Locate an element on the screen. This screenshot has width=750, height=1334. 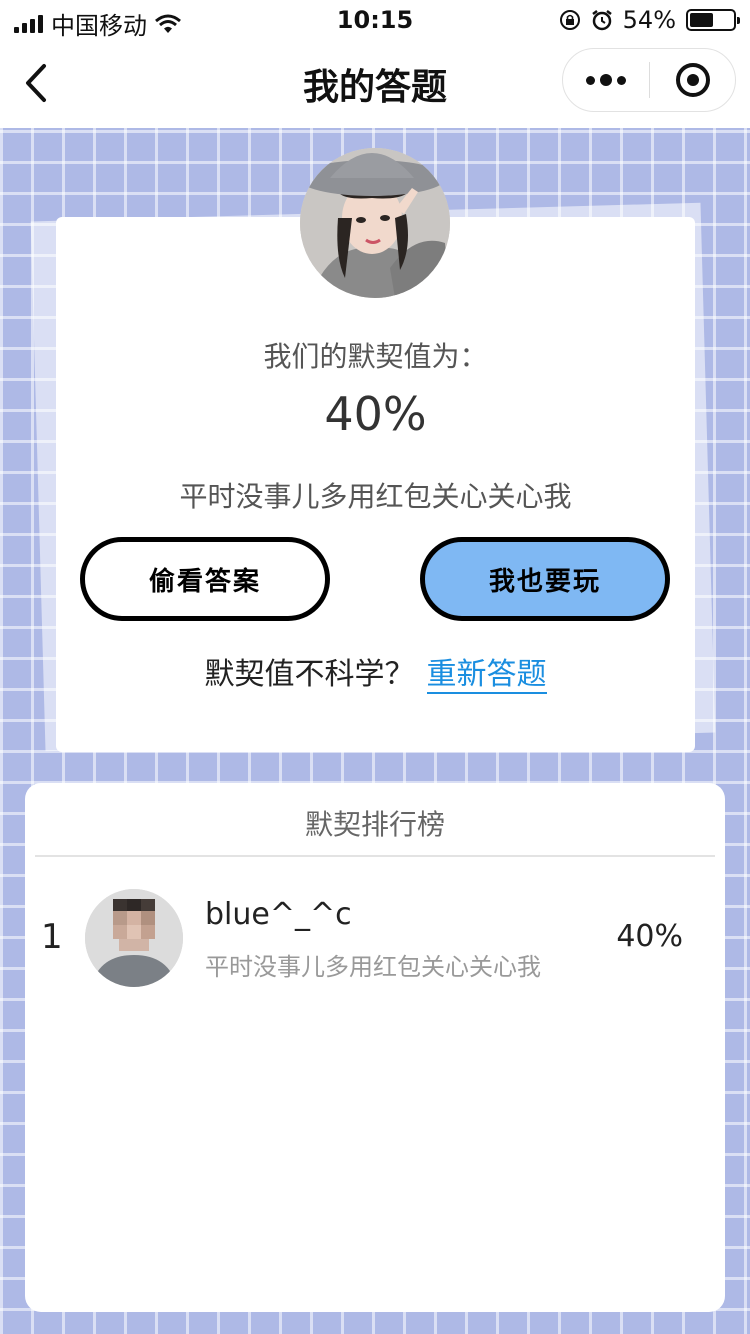
back-button is located at coordinates (38, 84).